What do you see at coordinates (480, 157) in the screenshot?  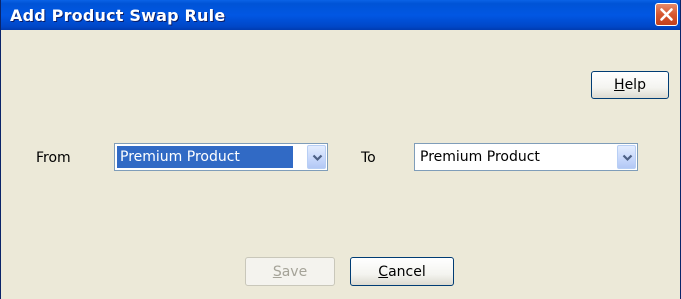 I see `to-select-value: Premium Product` at bounding box center [480, 157].